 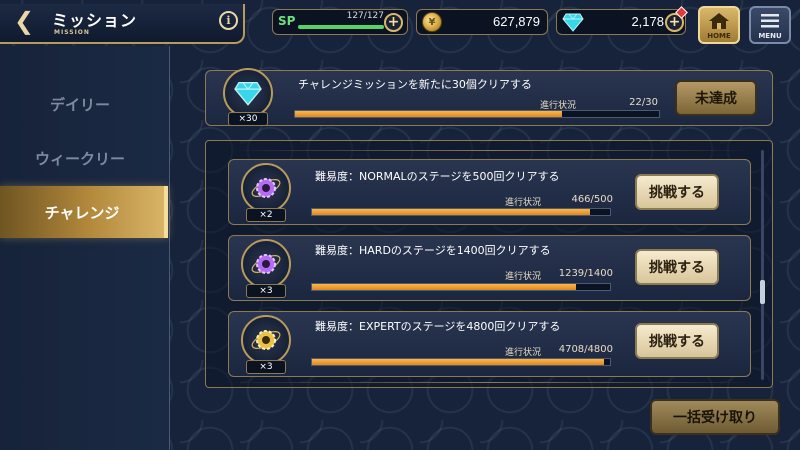 I want to click on sp-add-button: +, so click(x=393, y=22).